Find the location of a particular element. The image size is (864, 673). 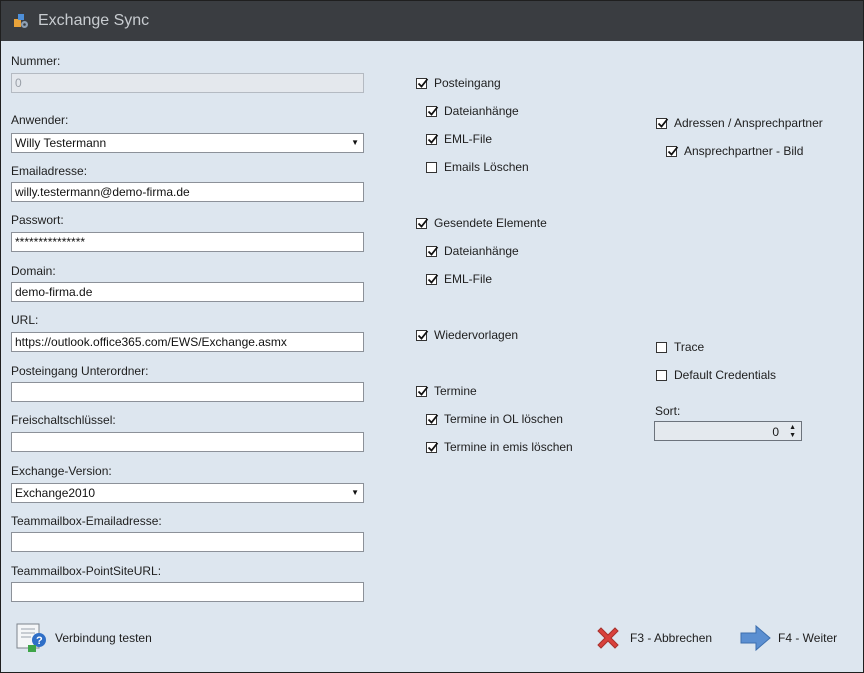

teammailbox-email-field is located at coordinates (187, 542).